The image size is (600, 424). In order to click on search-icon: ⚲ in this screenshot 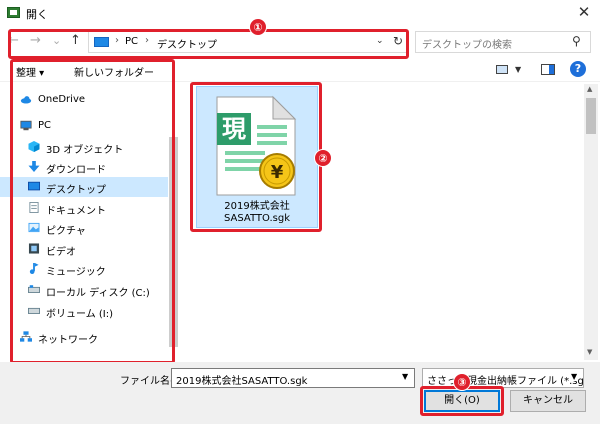, I will do `click(576, 41)`.